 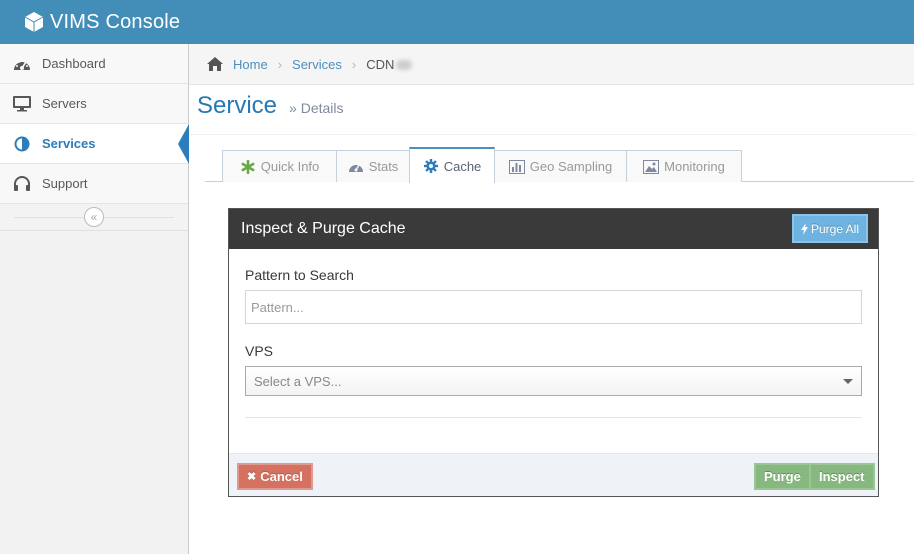 I want to click on tab-label: Geo Sampling, so click(x=571, y=166).